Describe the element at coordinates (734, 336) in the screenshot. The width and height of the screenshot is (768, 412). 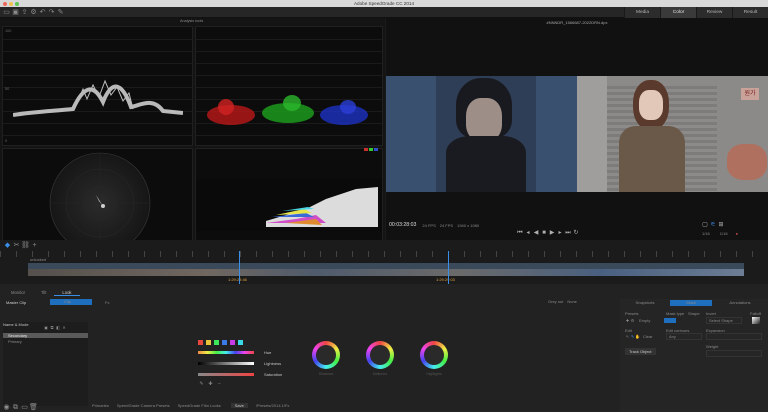
I see `expansion-field` at that location.